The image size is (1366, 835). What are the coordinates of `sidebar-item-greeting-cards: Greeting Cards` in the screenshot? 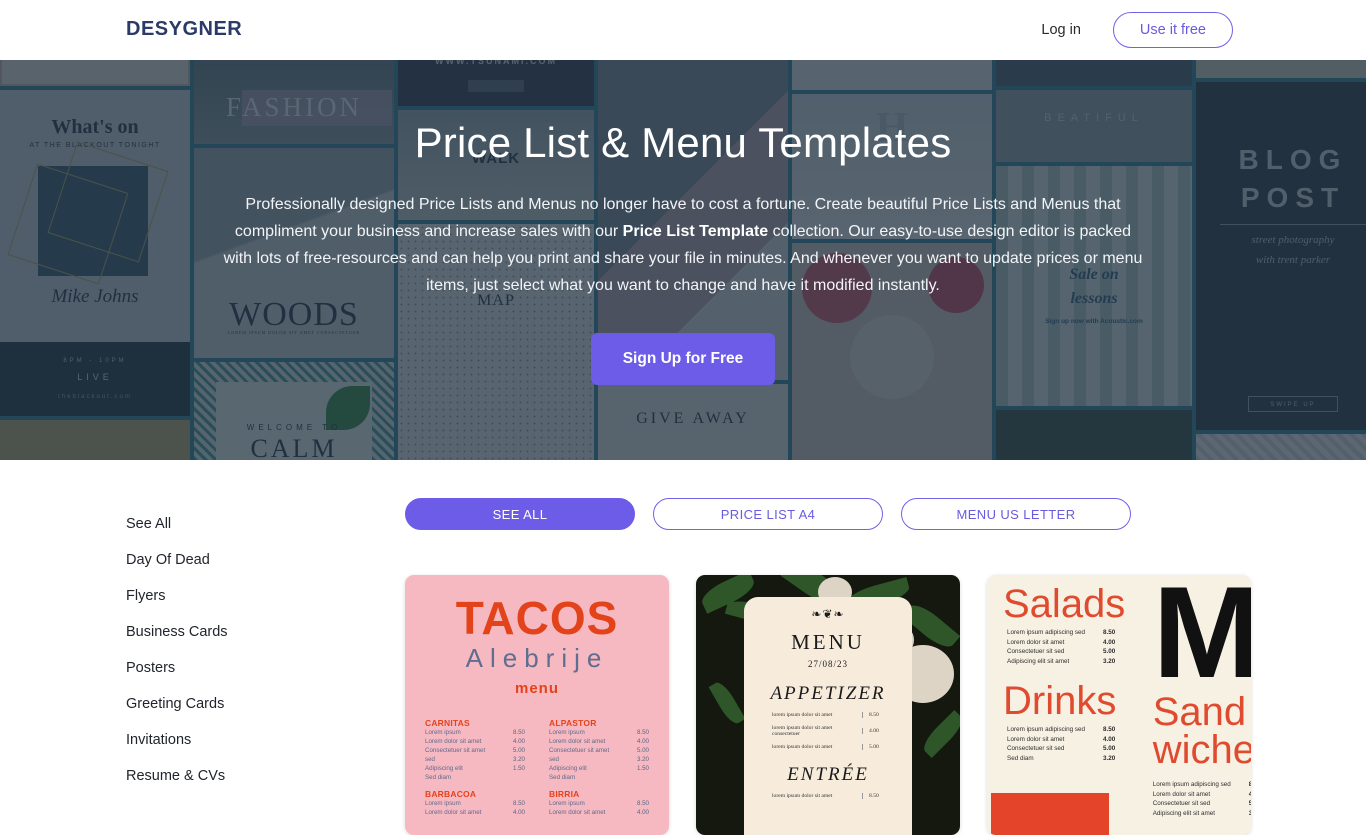 It's located at (246, 704).